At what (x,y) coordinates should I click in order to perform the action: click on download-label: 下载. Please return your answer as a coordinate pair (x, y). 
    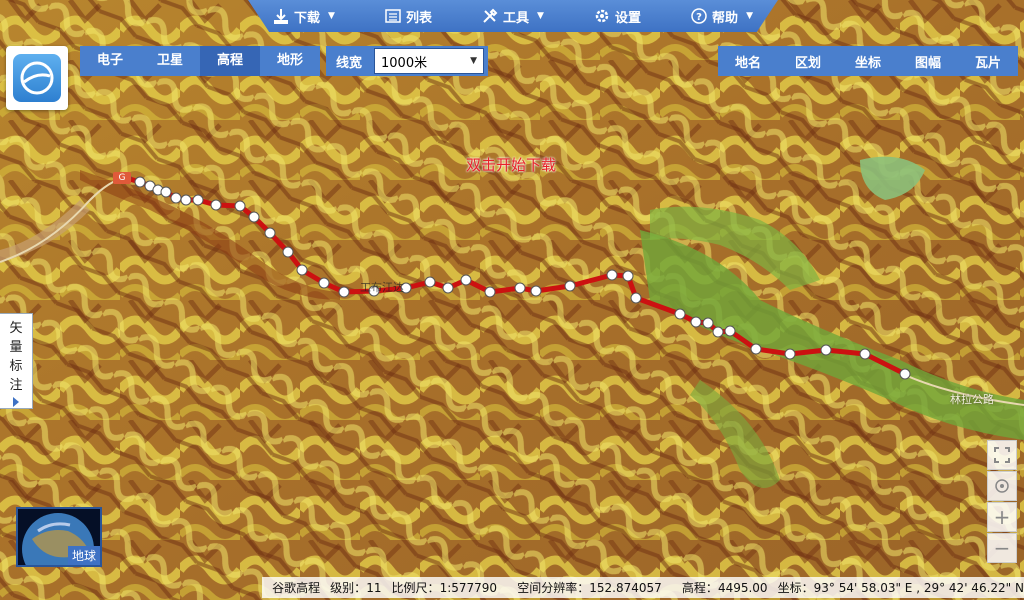
    Looking at the image, I should click on (307, 18).